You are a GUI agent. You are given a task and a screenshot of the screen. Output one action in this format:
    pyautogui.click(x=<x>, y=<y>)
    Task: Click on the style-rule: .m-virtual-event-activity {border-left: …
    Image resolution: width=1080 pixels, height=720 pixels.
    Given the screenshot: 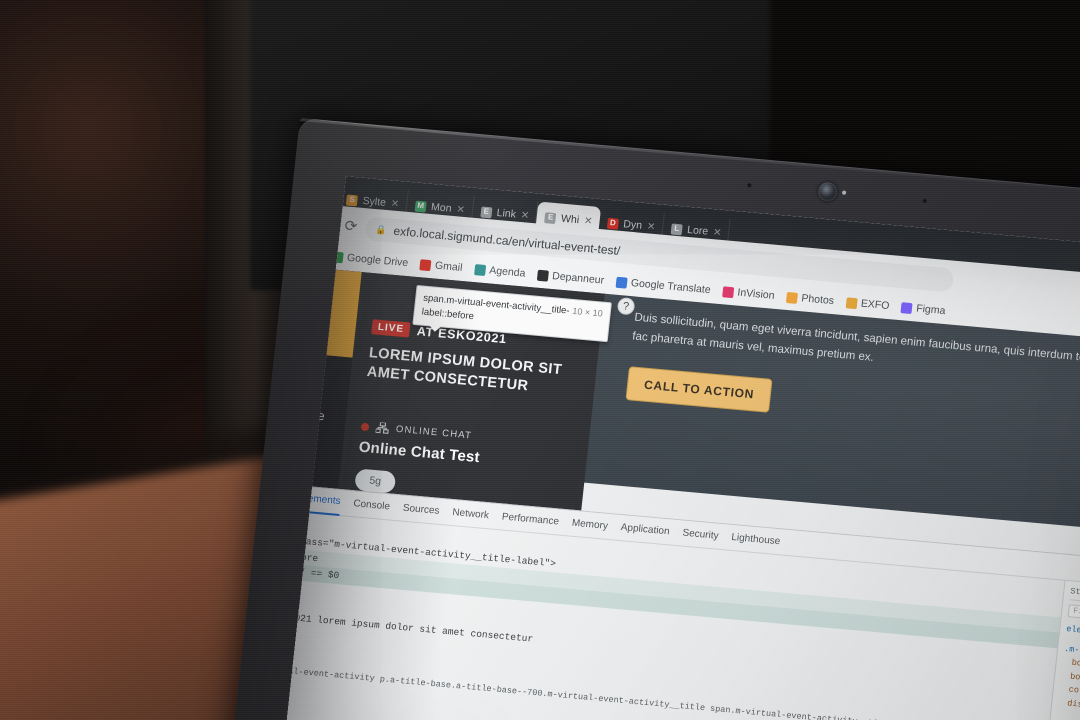 What is the action you would take?
    pyautogui.click(x=1068, y=681)
    